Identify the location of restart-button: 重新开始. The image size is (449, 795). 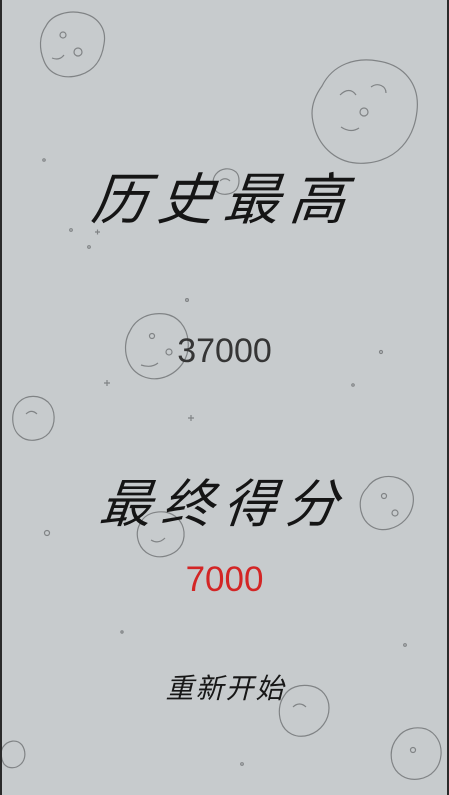
(225, 687).